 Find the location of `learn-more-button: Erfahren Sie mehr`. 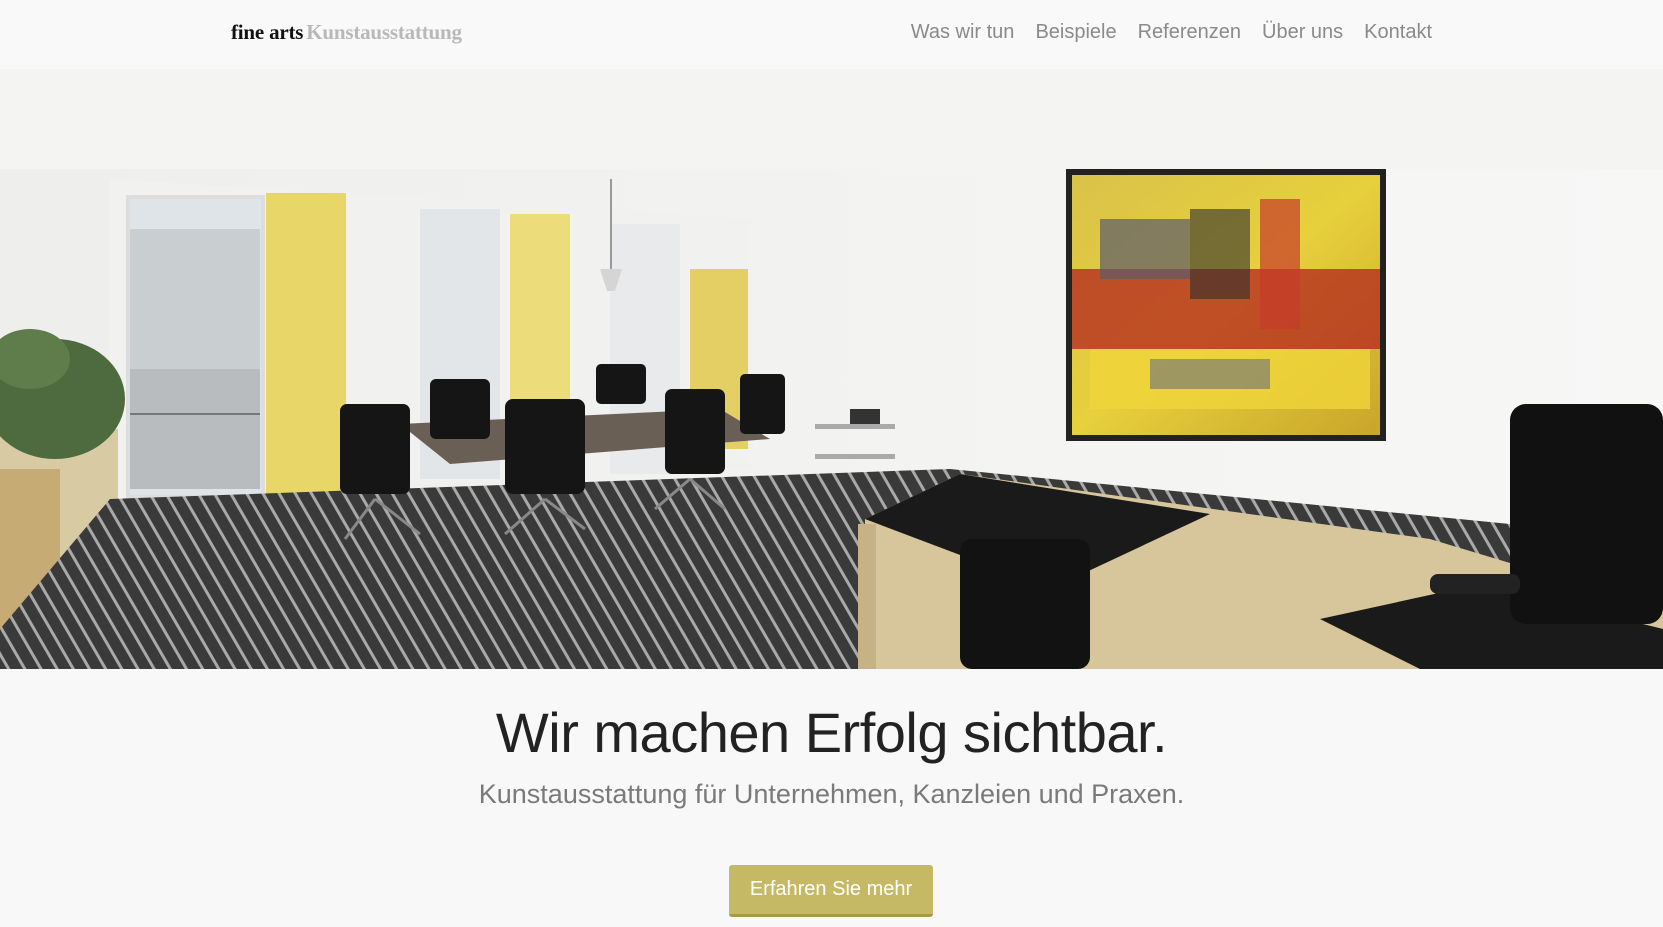

learn-more-button: Erfahren Sie mehr is located at coordinates (831, 891).